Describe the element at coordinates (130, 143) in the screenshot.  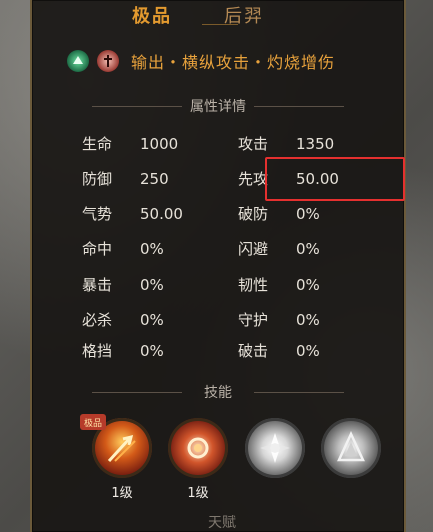
I see `attribute-hp: 生命 1000` at that location.